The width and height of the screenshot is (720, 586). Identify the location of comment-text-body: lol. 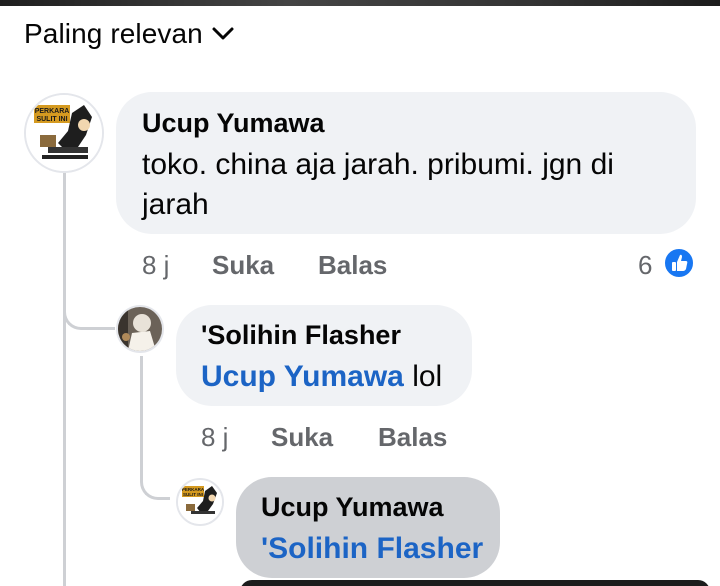
(423, 376).